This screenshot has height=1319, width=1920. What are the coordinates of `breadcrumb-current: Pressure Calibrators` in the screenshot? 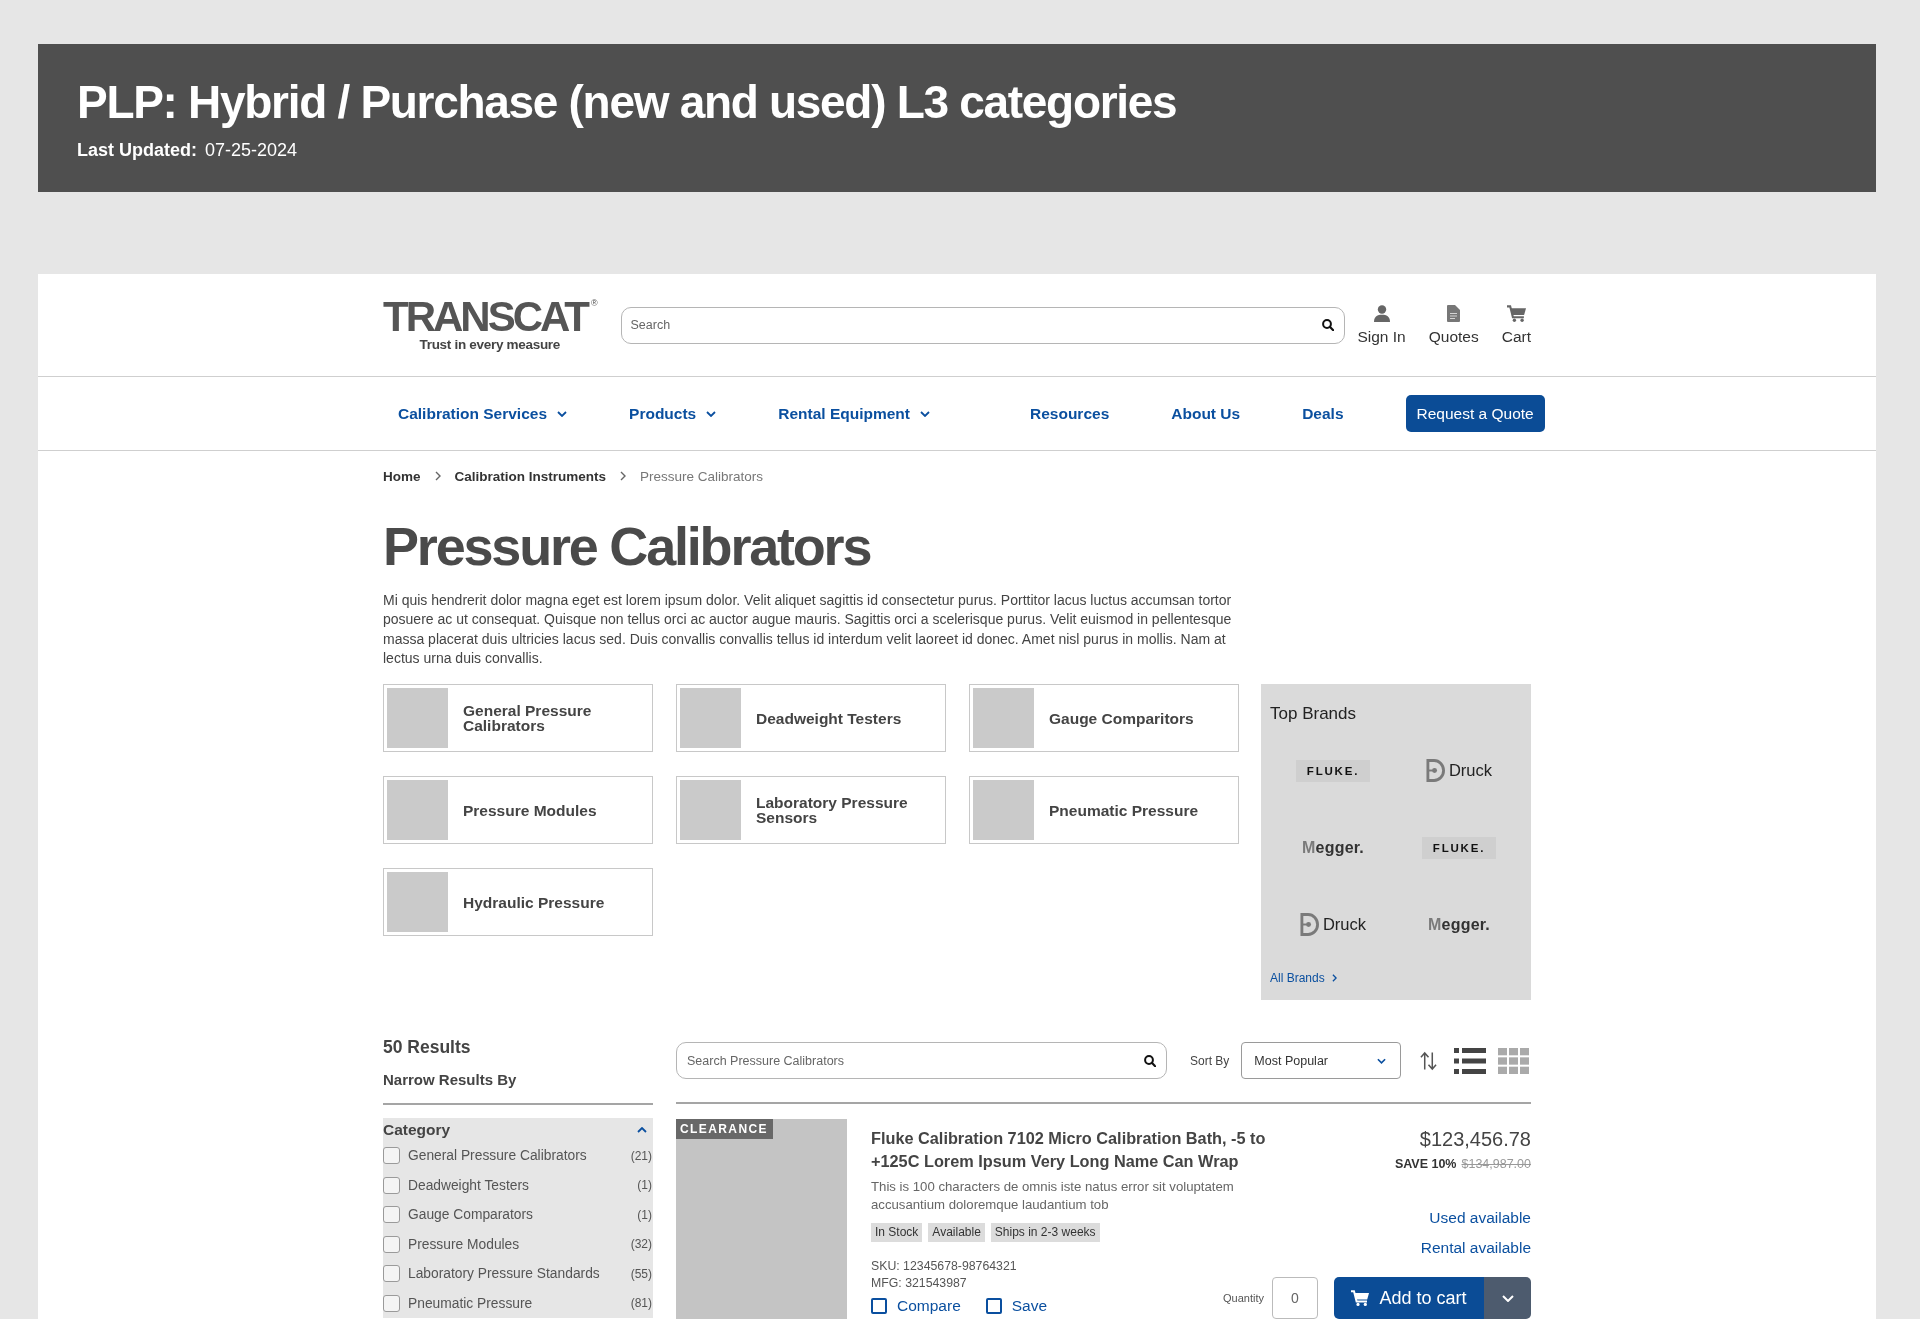 It's located at (702, 476).